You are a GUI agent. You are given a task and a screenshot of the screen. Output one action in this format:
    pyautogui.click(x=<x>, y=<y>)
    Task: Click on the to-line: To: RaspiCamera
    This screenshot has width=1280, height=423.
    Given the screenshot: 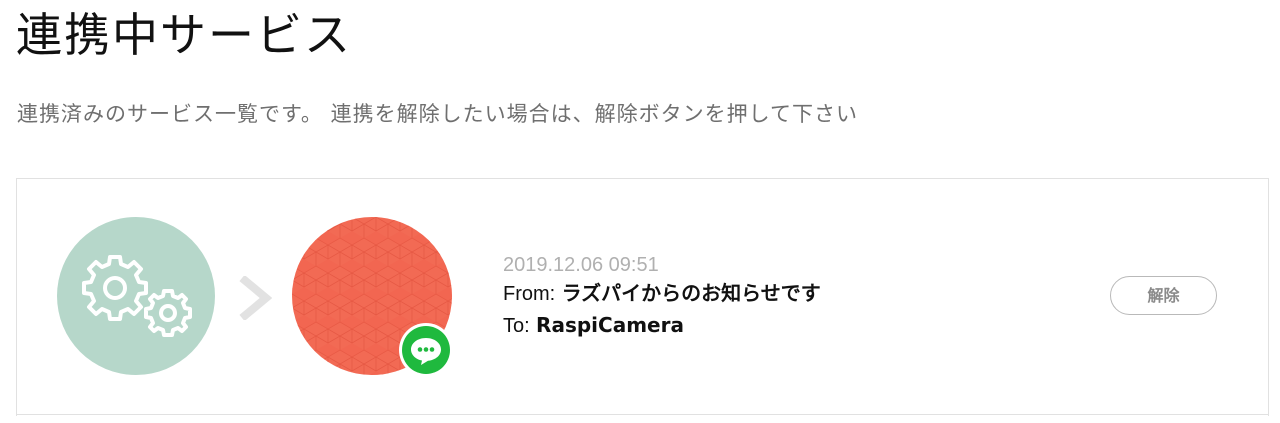 What is the action you would take?
    pyautogui.click(x=662, y=326)
    